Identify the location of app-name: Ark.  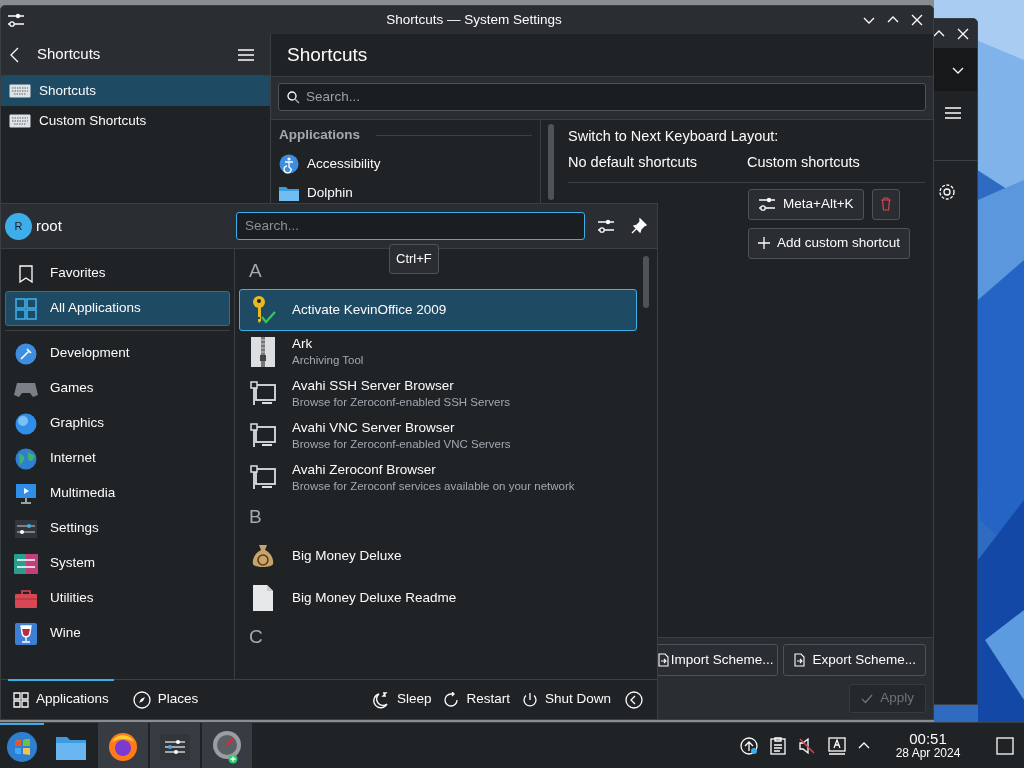
(303, 345).